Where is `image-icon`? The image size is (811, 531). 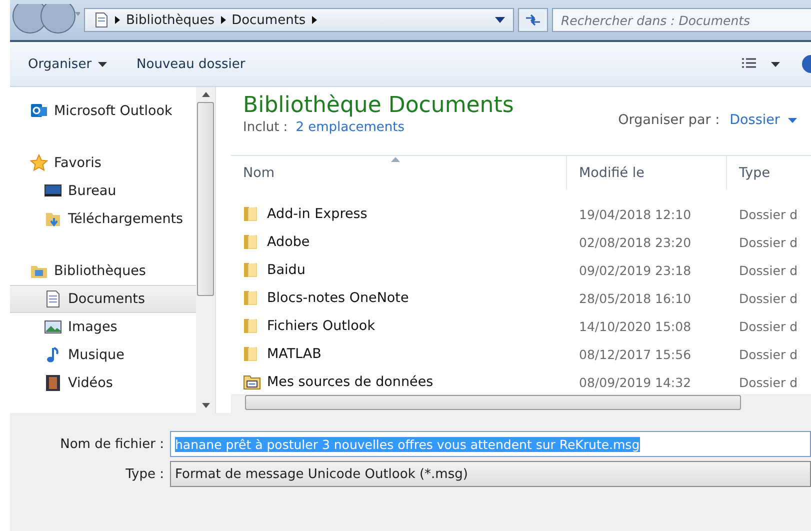
image-icon is located at coordinates (53, 327).